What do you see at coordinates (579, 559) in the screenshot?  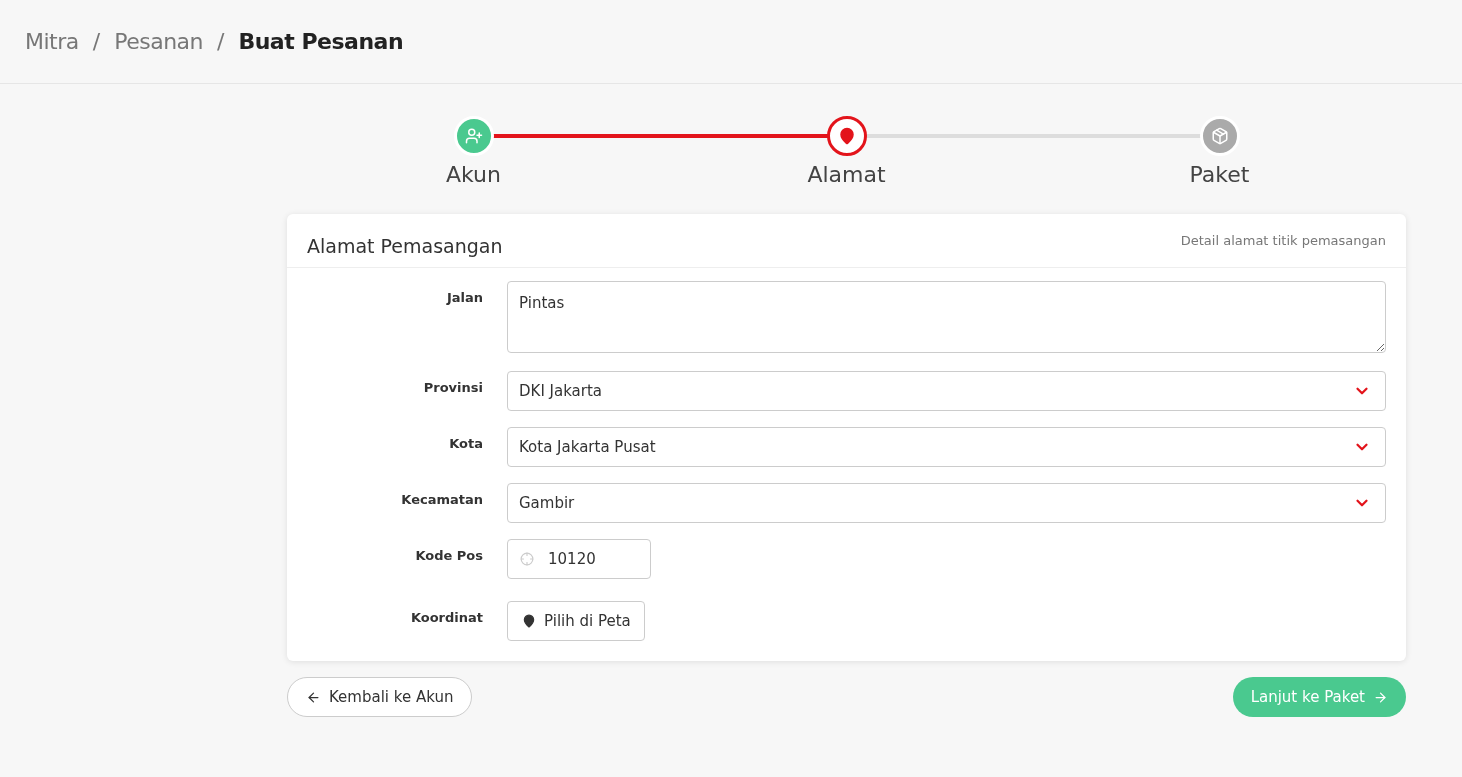 I see `postal-code-field: 10120` at bounding box center [579, 559].